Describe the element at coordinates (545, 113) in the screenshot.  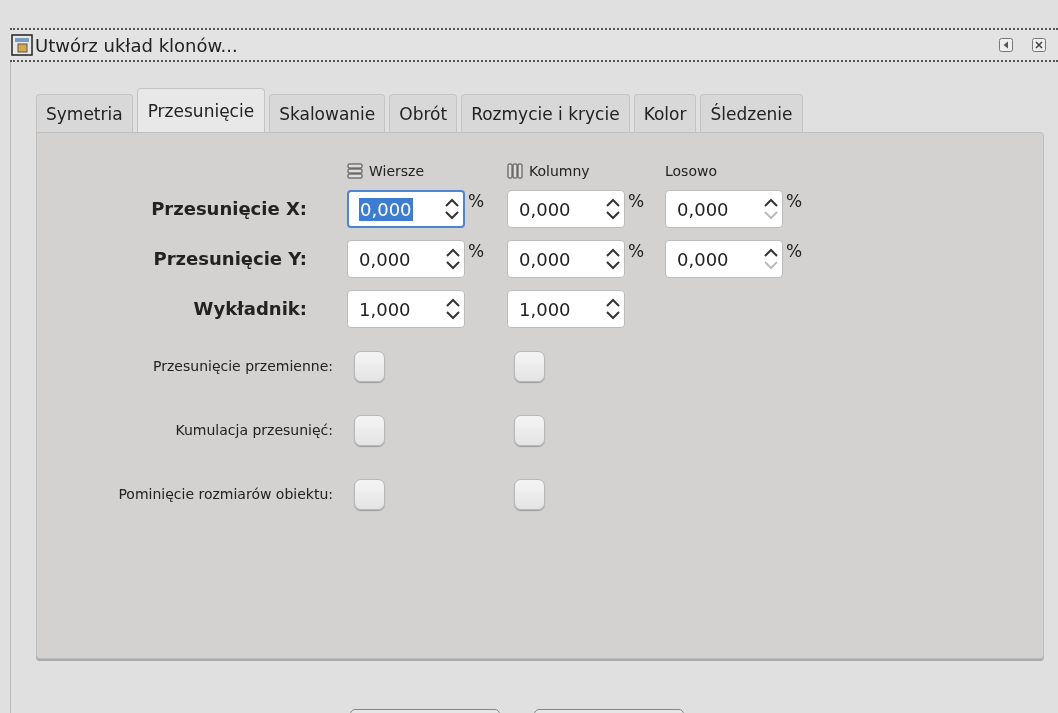
I see `tab: Rozmycie i krycie` at that location.